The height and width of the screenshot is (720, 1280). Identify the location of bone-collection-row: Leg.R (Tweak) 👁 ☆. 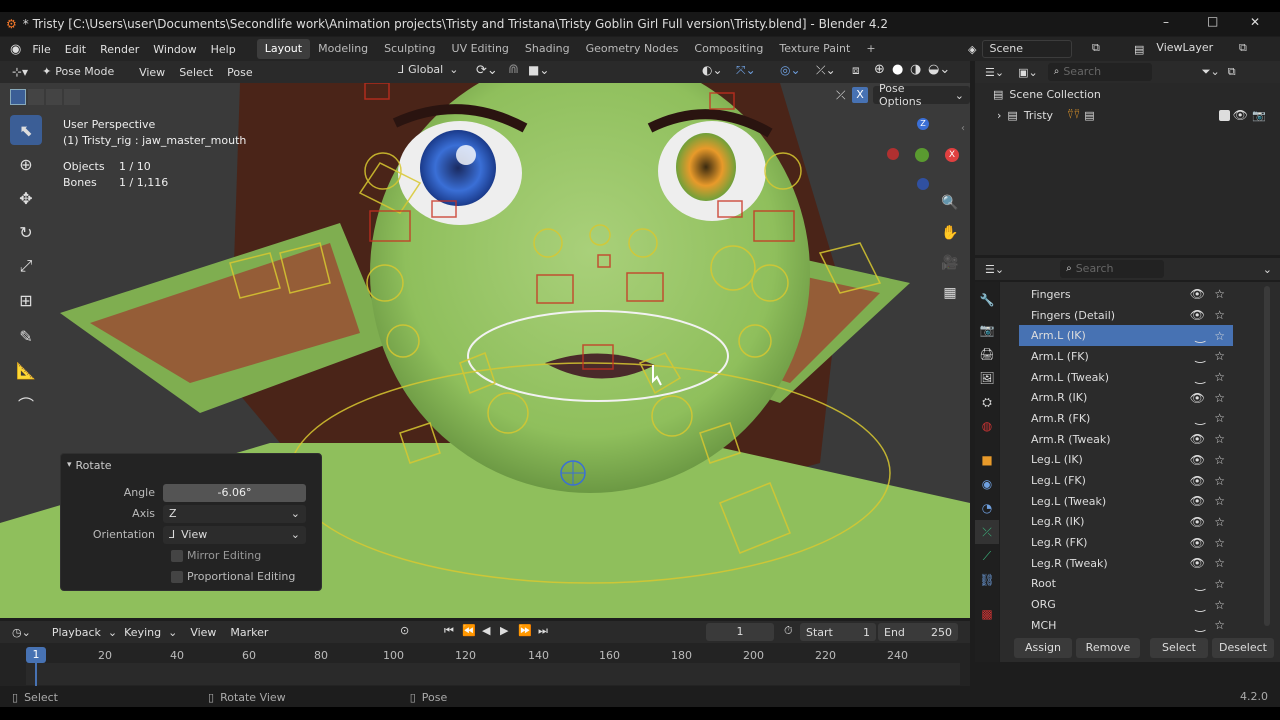
(1126, 563).